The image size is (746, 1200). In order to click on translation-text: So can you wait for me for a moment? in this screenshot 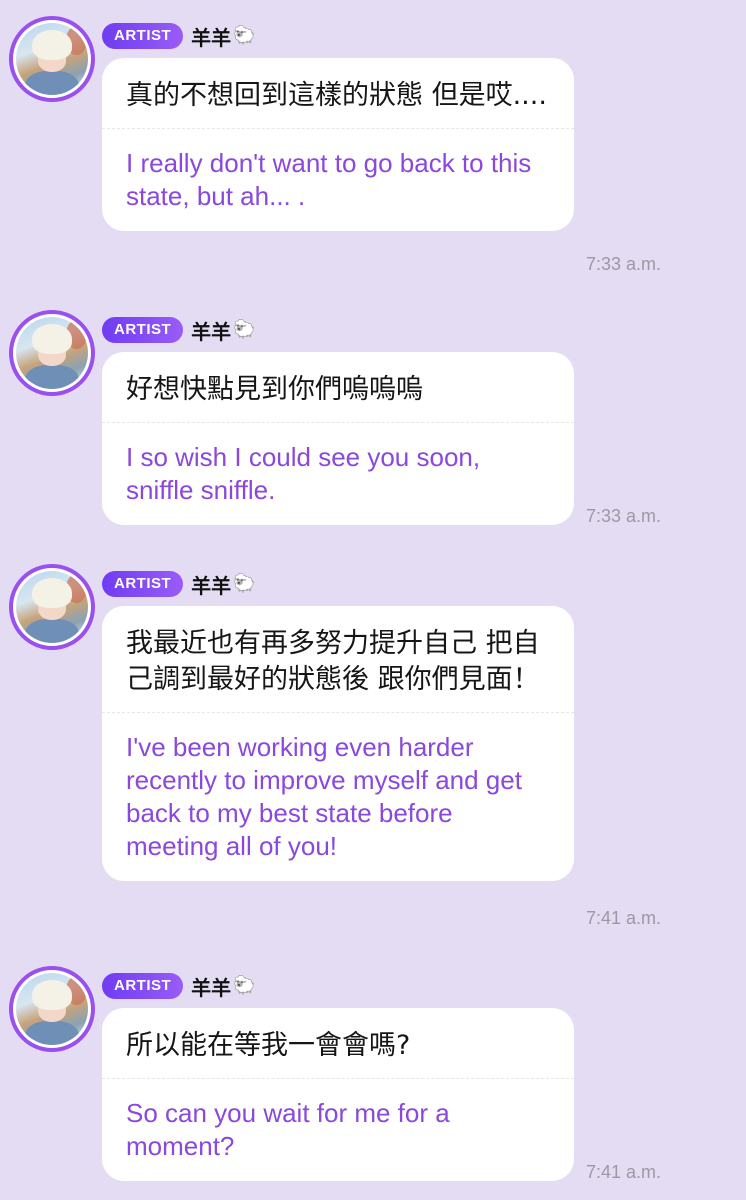, I will do `click(288, 1129)`.